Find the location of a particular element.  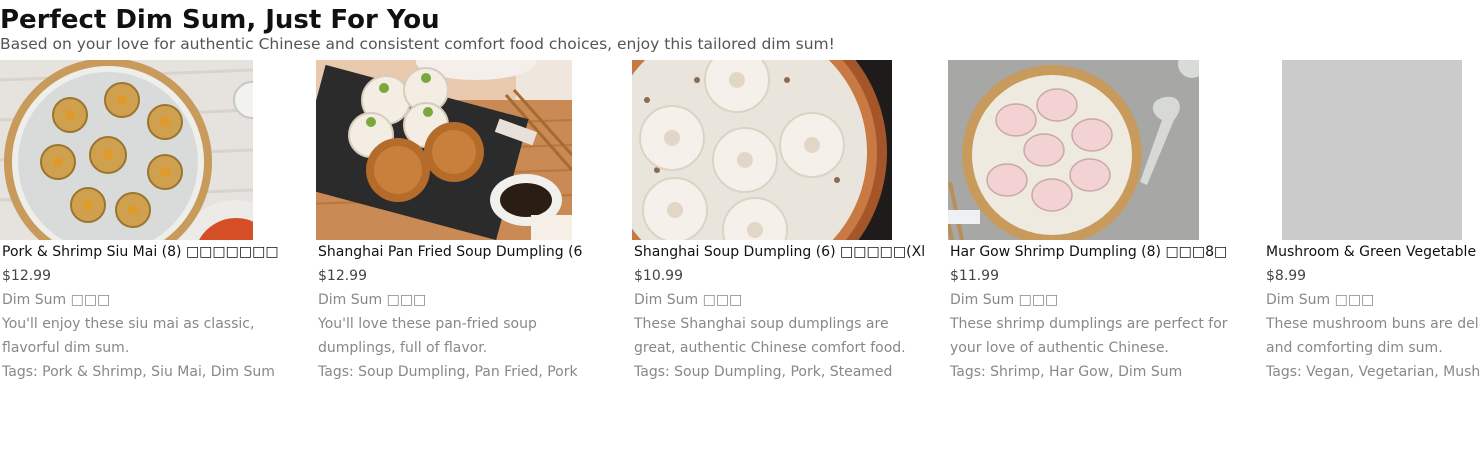

item-name: Pork & Shrimp Siu Mai (8) □□□□□□□ is located at coordinates (157, 252).